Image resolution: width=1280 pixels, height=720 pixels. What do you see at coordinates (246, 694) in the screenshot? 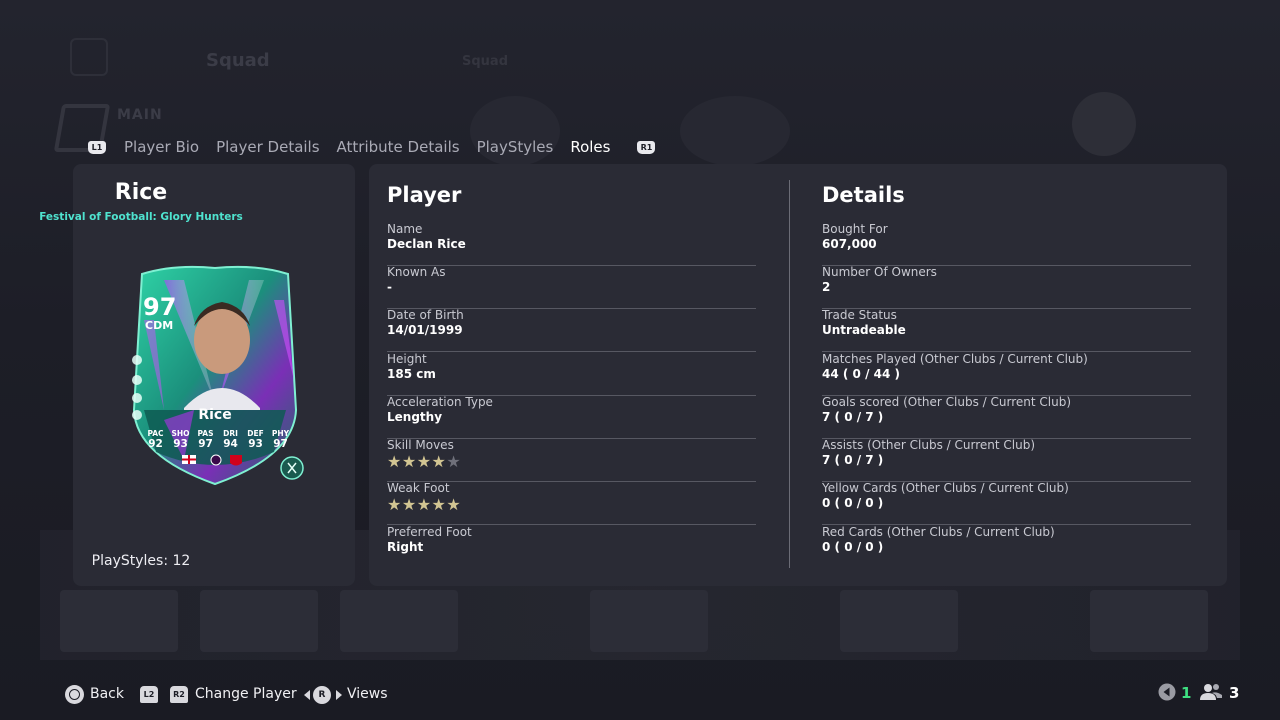
I see `change-player-button: Change Player` at bounding box center [246, 694].